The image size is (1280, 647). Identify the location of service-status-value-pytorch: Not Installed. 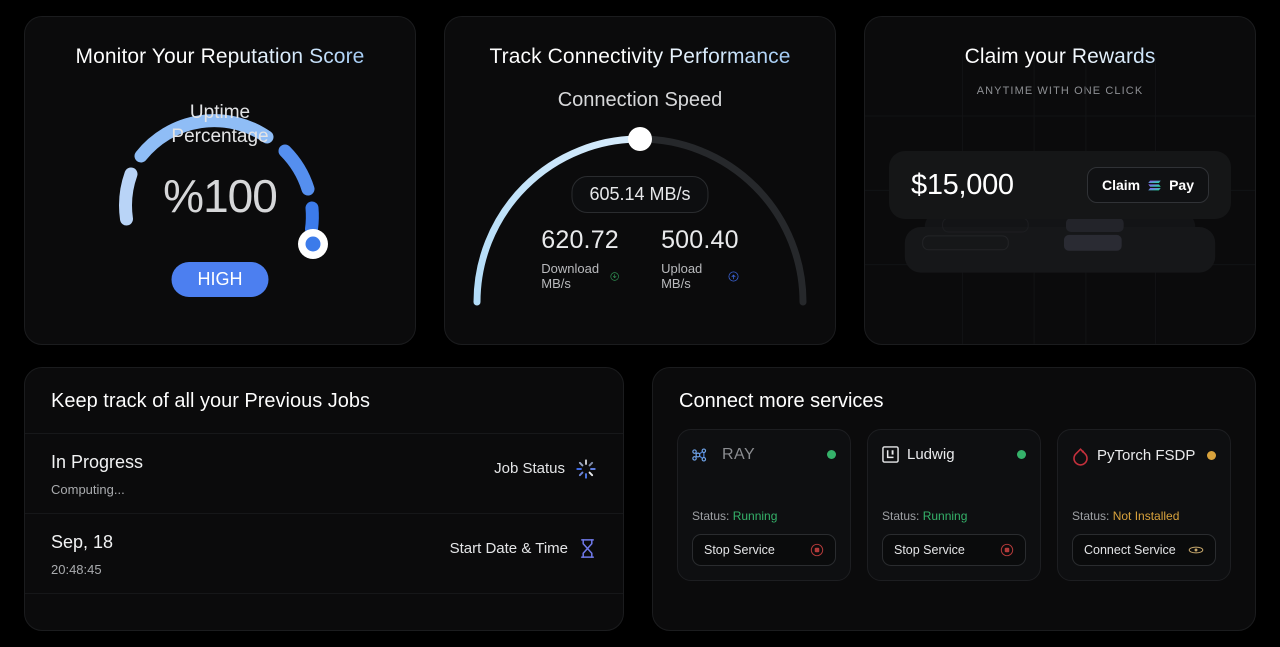
(1146, 515).